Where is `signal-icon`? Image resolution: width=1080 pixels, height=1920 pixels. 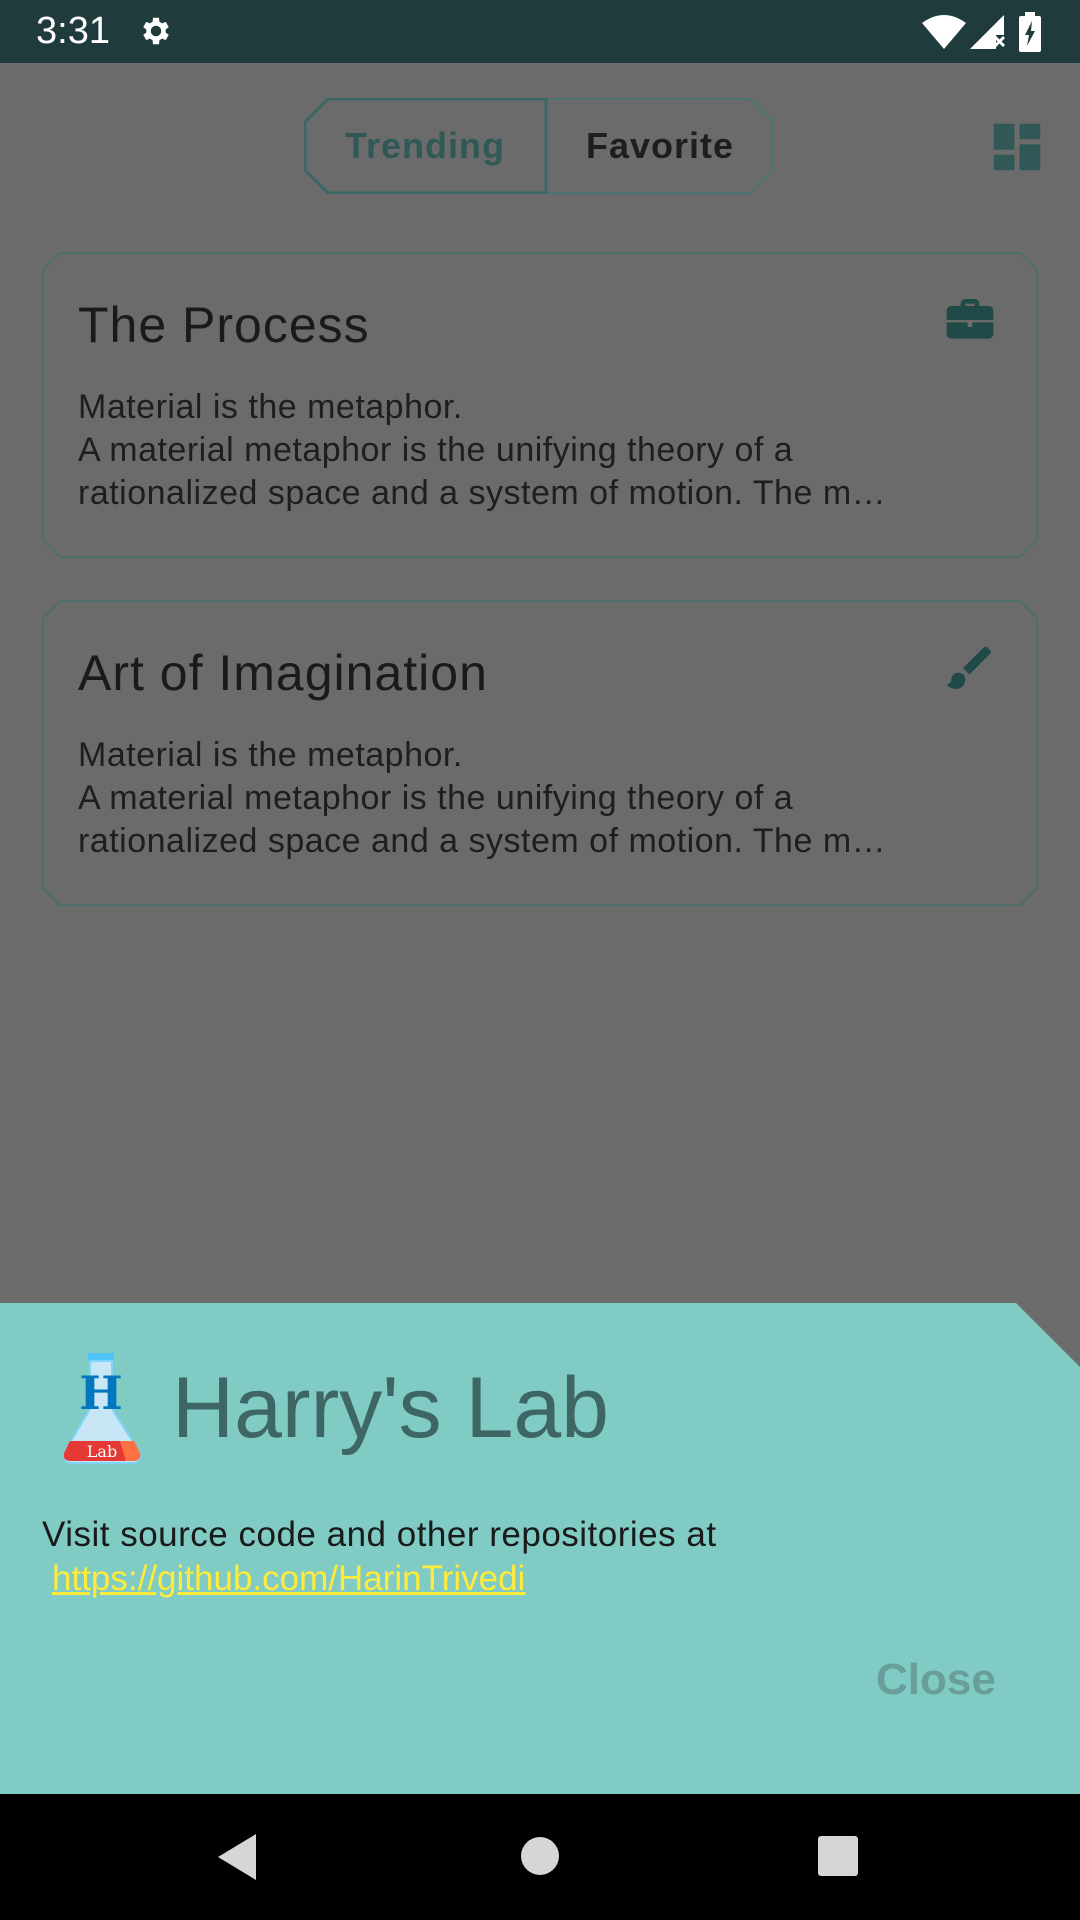 signal-icon is located at coordinates (988, 32).